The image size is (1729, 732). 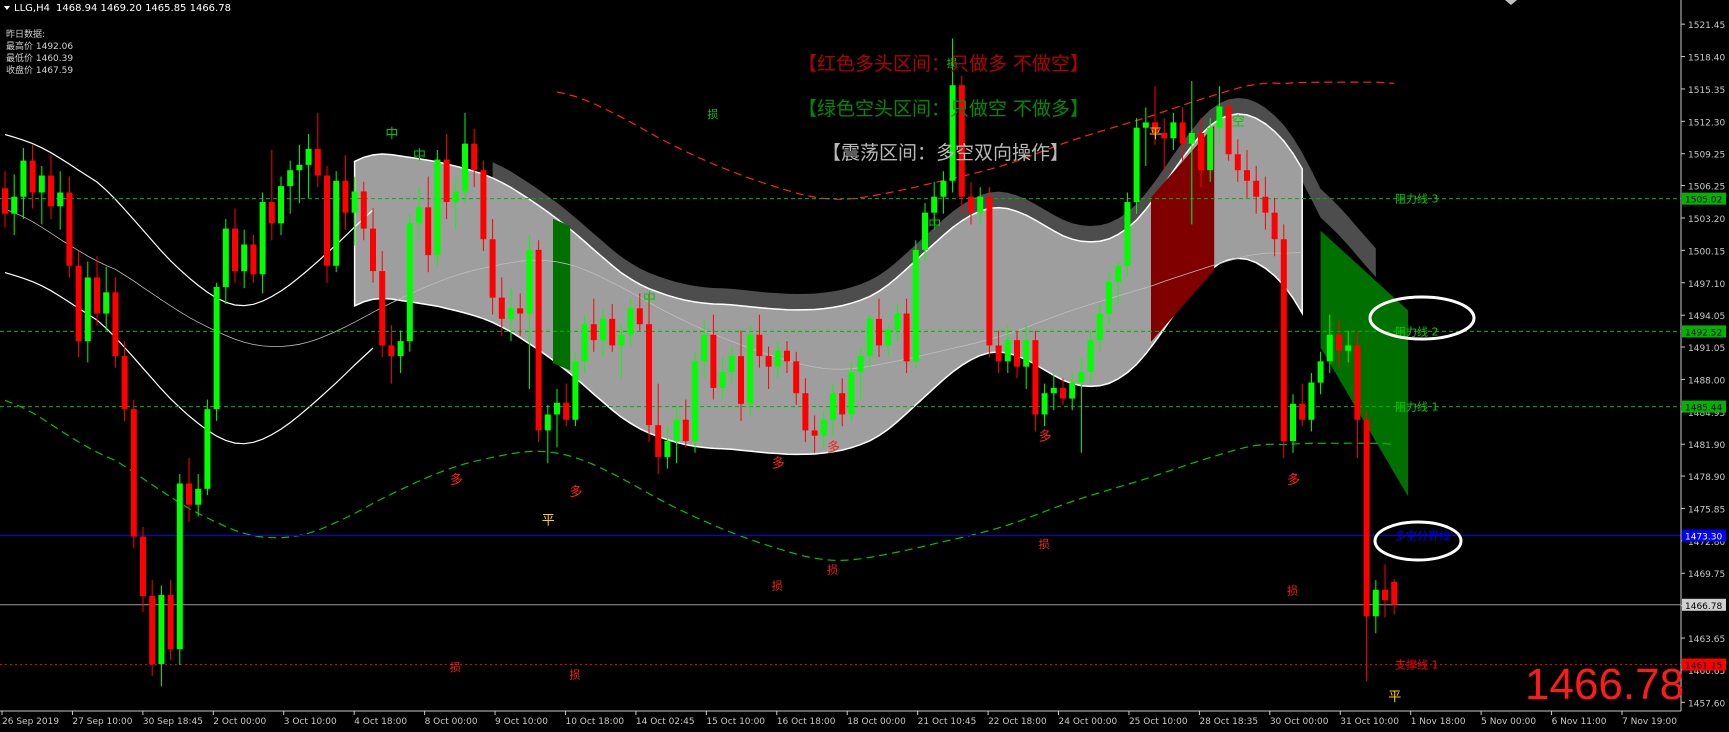 What do you see at coordinates (1238, 121) in the screenshot?
I see `signal-13: 空` at bounding box center [1238, 121].